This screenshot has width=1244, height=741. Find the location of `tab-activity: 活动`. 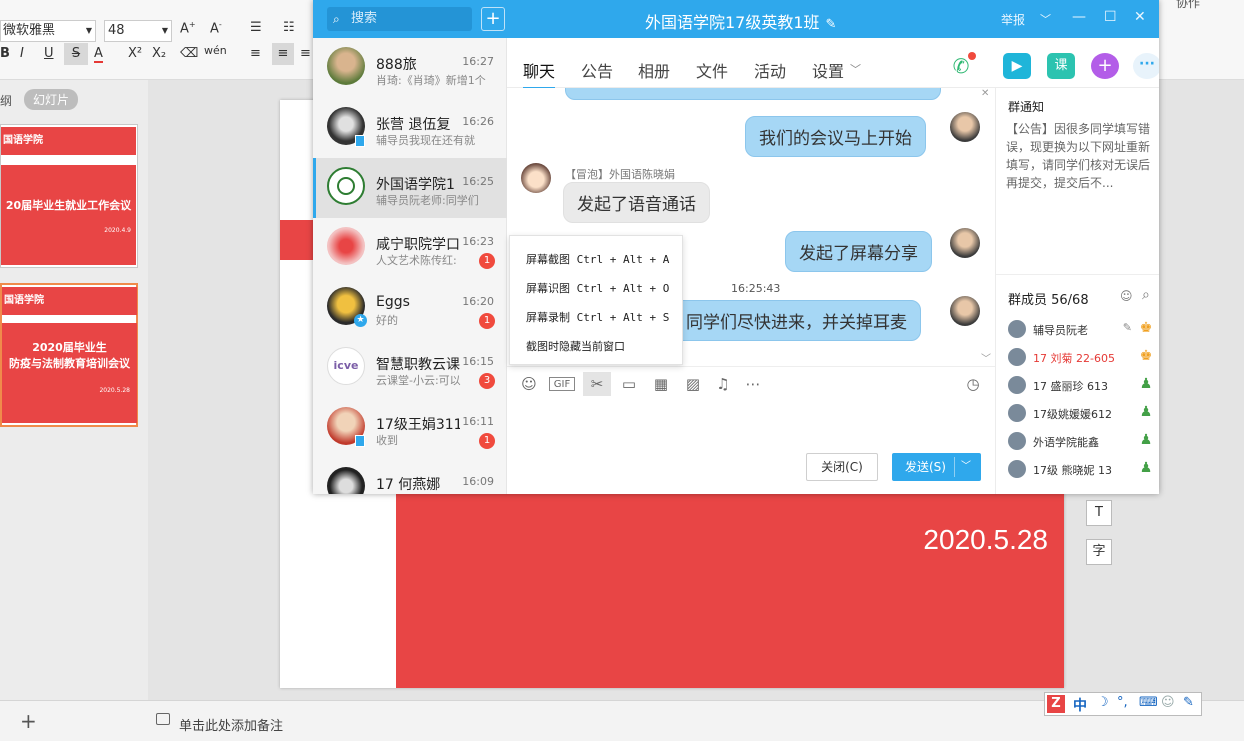

tab-activity: 活动 is located at coordinates (770, 70).